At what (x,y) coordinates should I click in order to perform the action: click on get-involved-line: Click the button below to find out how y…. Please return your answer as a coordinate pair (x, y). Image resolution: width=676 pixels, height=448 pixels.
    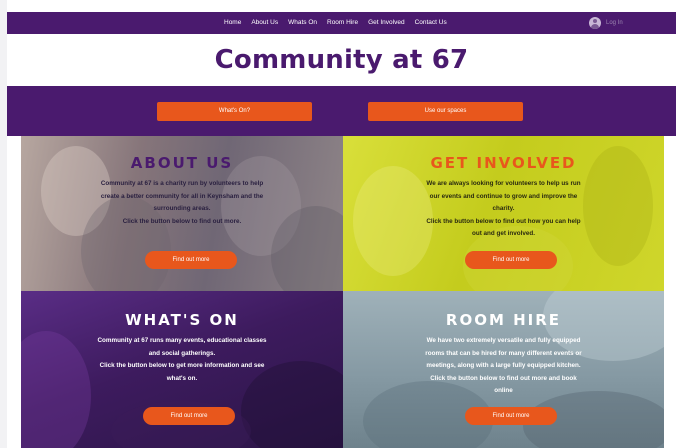
    Looking at the image, I should click on (503, 221).